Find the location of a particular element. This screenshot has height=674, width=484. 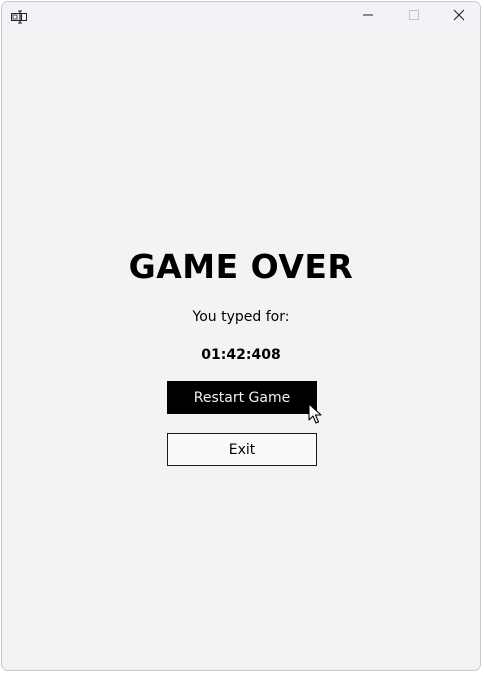

restart-game-button: Restart Game is located at coordinates (242, 397).